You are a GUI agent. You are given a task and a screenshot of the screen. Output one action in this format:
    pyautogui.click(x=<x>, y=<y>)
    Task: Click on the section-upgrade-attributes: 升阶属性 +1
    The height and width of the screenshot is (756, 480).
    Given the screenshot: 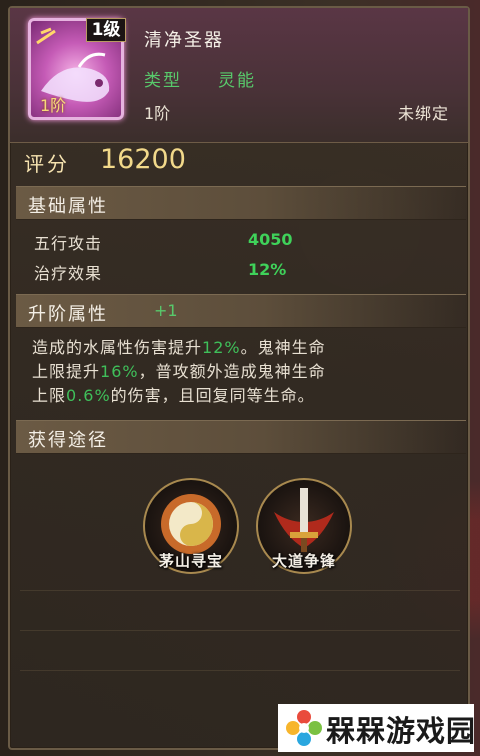 What is the action you would take?
    pyautogui.click(x=241, y=311)
    